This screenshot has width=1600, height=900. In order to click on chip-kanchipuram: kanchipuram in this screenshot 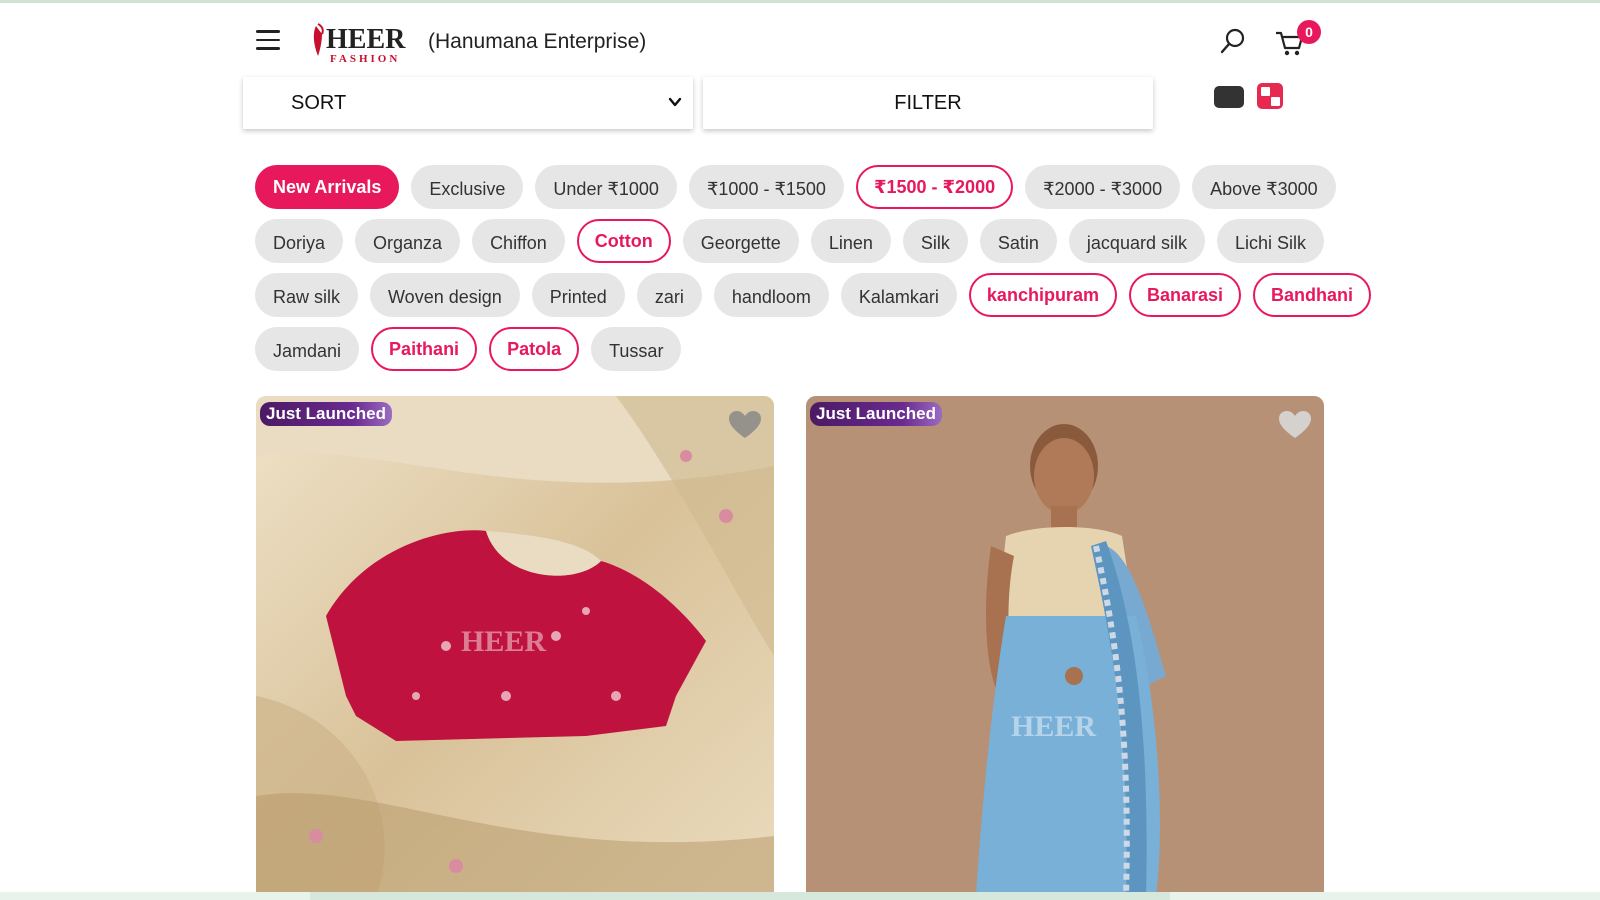, I will do `click(1042, 295)`.